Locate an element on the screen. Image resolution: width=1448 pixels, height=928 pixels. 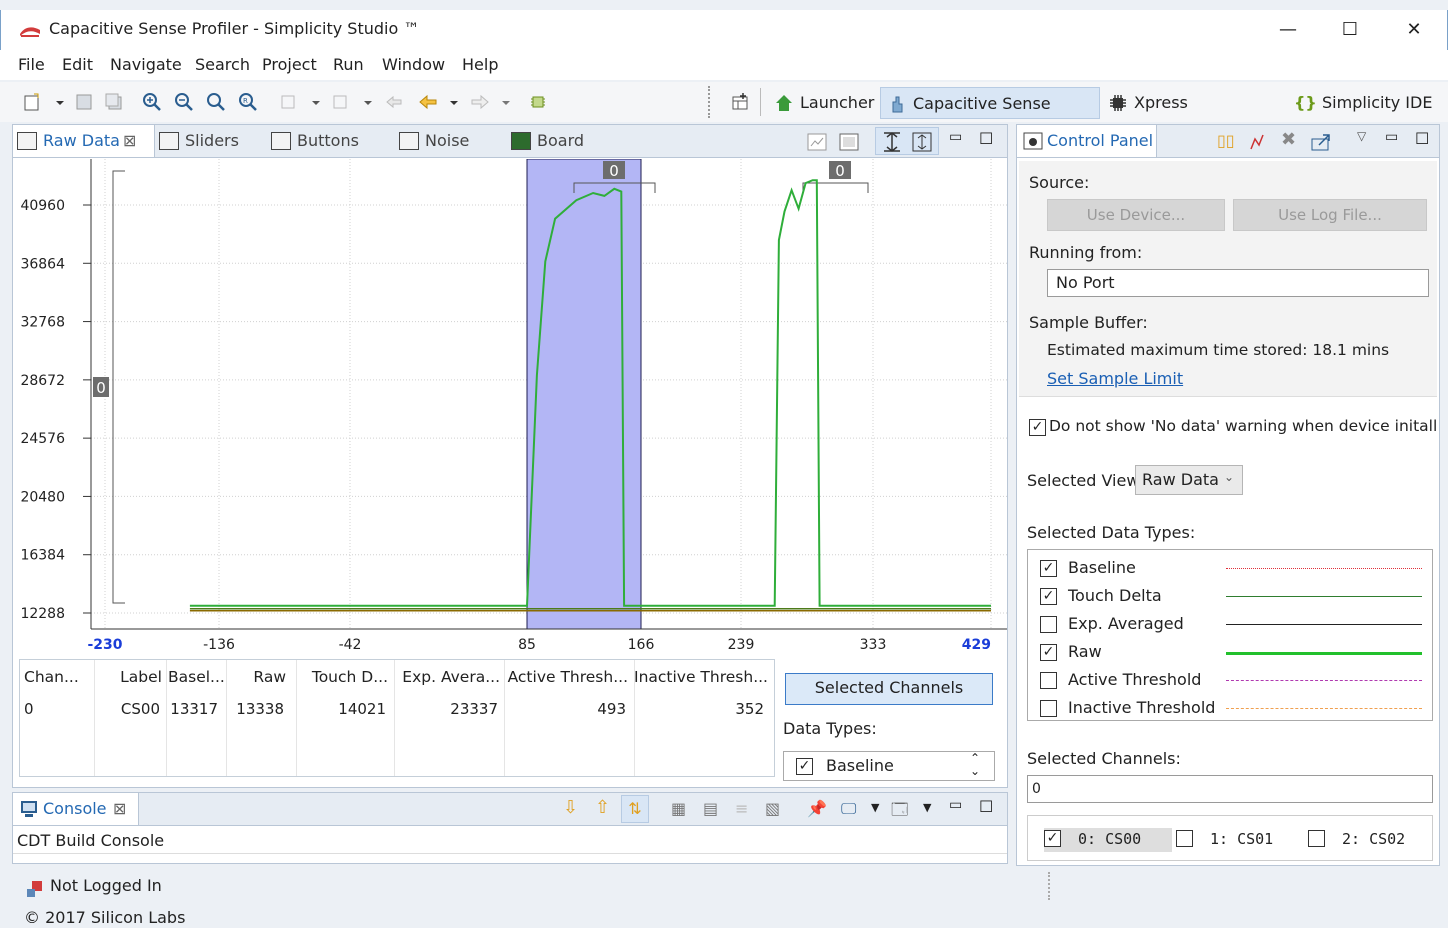
word-wrap-icon: ≡ is located at coordinates (741, 808).